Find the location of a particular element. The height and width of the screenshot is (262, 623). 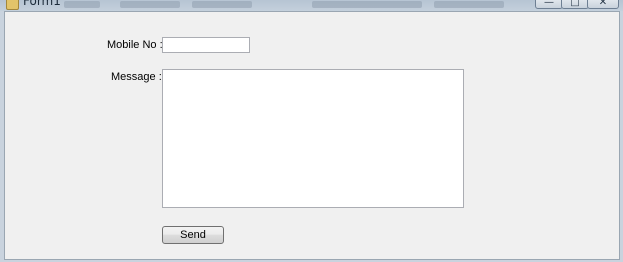

send-button: Send is located at coordinates (193, 235).